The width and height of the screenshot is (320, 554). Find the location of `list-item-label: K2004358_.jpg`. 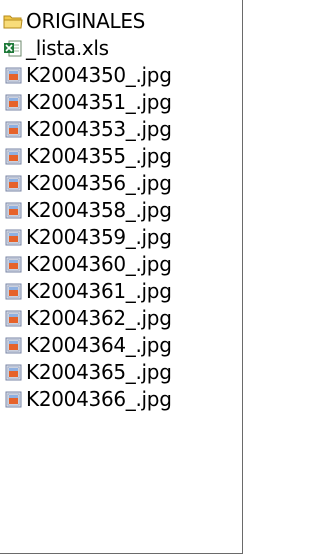

list-item-label: K2004358_.jpg is located at coordinates (99, 210).